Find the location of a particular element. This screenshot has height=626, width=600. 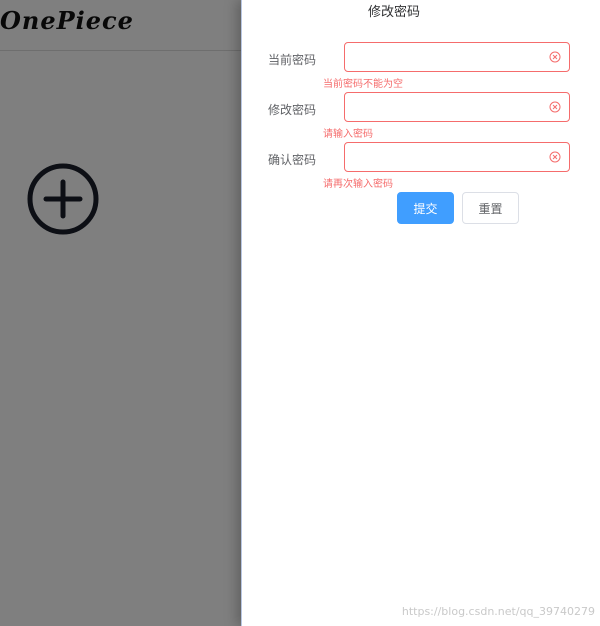

confirm-password-field-box is located at coordinates (457, 157).